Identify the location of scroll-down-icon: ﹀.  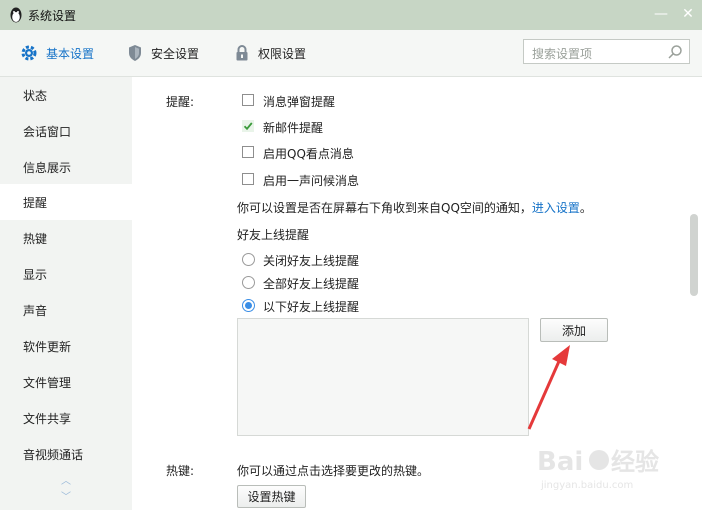
(66, 498).